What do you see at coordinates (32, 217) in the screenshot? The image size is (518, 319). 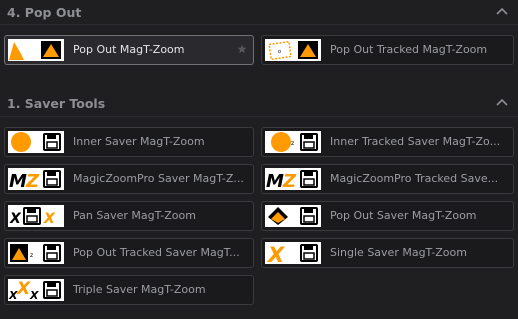 I see `pan-saver-icon: X X` at bounding box center [32, 217].